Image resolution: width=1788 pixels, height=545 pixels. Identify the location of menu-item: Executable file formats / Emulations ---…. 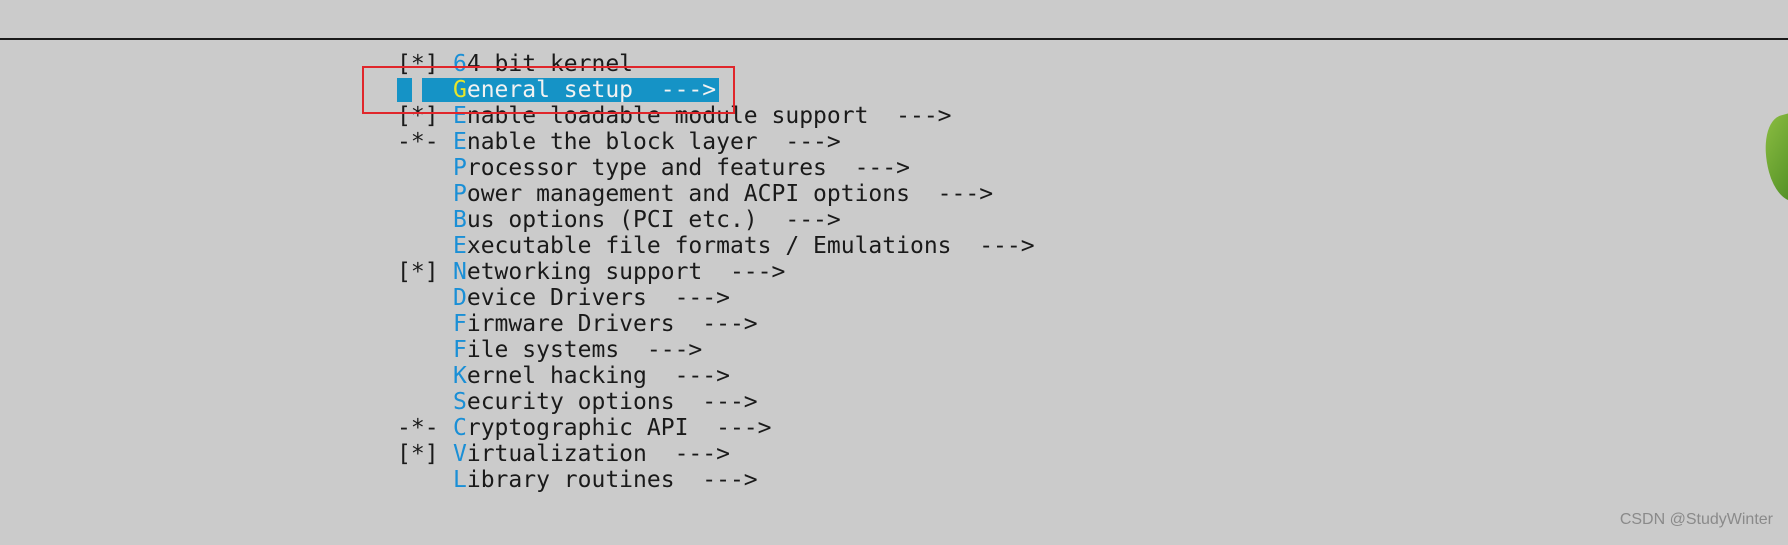
(716, 246).